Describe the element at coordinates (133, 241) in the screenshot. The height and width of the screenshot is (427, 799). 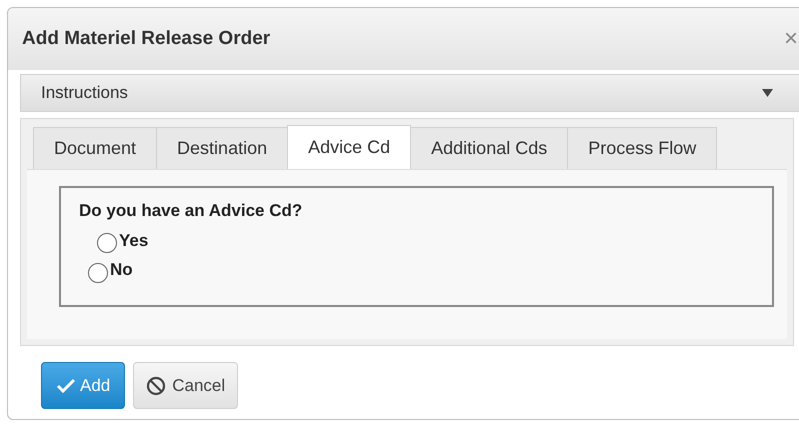
I see `radio-label: Yes` at that location.